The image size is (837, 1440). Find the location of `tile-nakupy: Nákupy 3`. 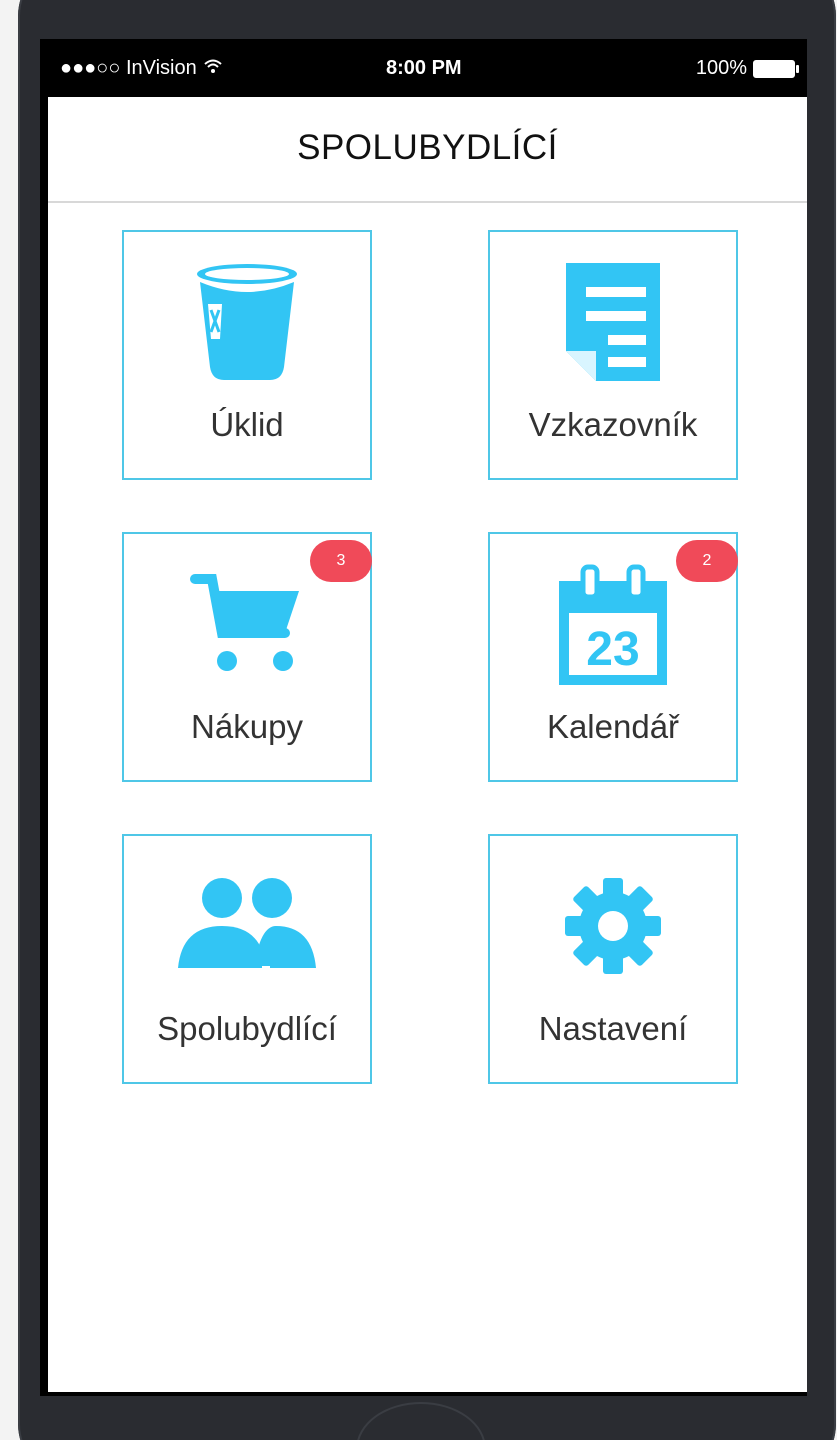

tile-nakupy: Nákupy 3 is located at coordinates (247, 657).